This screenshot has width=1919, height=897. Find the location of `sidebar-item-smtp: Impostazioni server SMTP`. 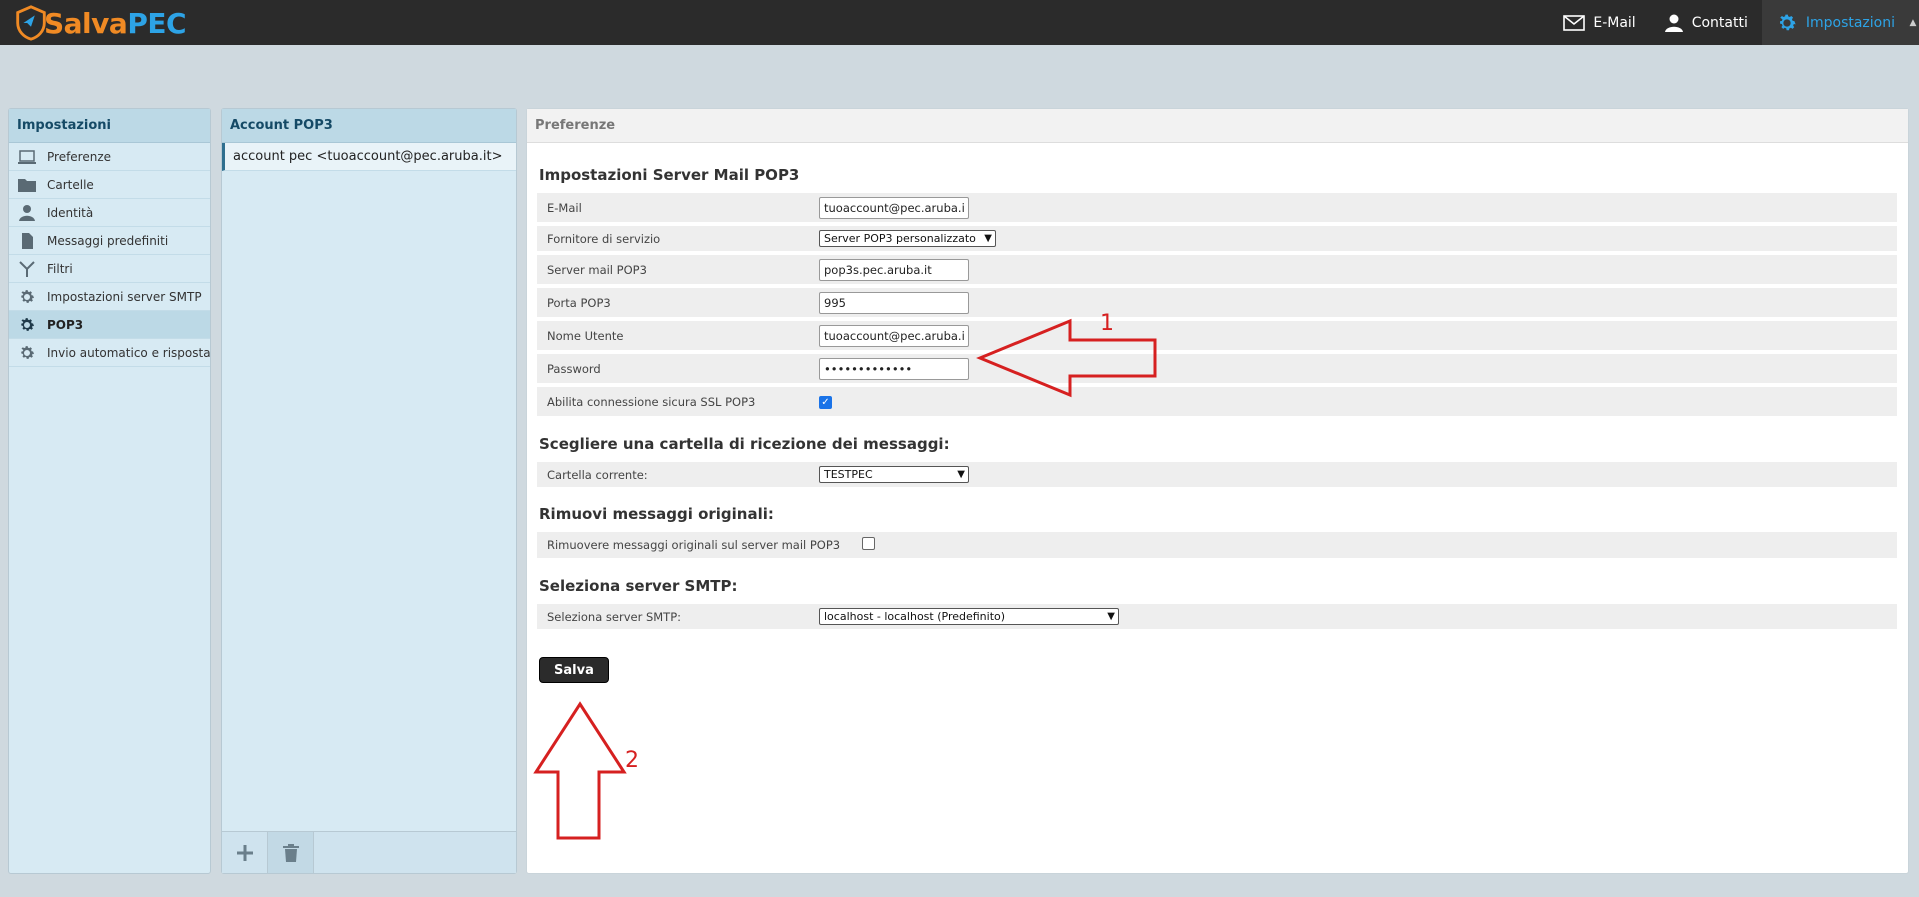

sidebar-item-smtp: Impostazioni server SMTP is located at coordinates (109, 297).